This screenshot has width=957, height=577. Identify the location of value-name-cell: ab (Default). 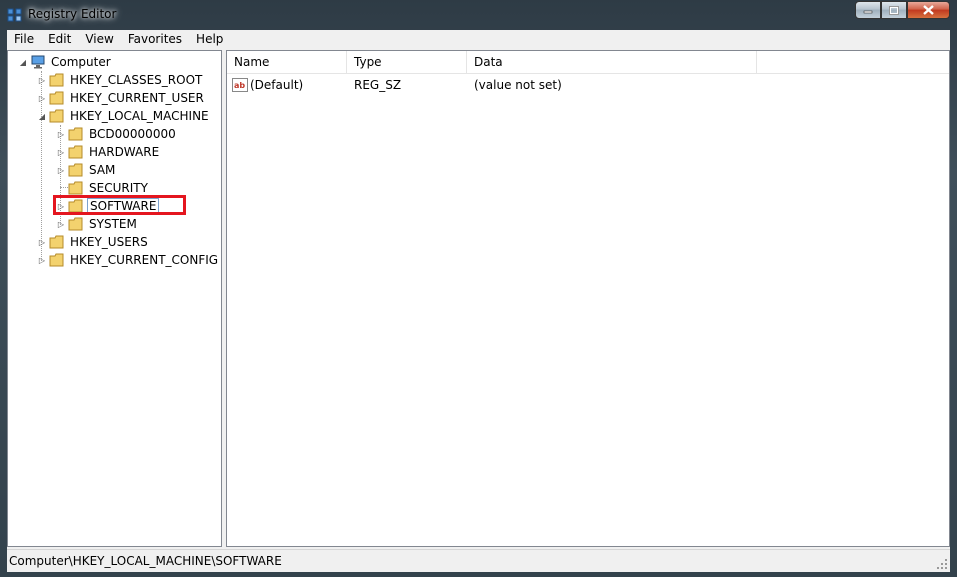
(287, 85).